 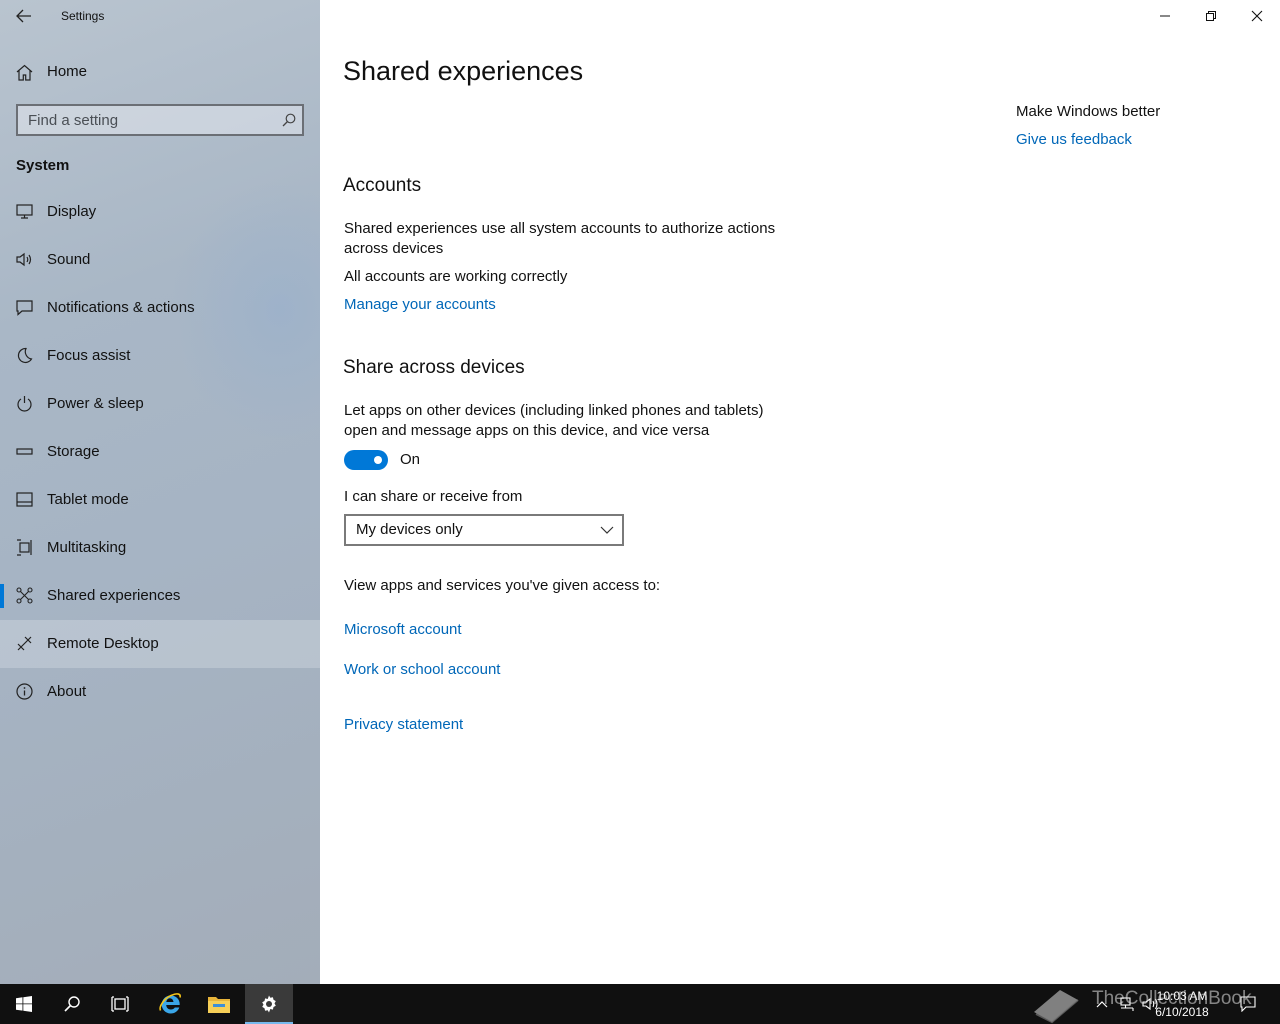 I want to click on sidebar-item-storage: Storage, so click(x=160, y=452).